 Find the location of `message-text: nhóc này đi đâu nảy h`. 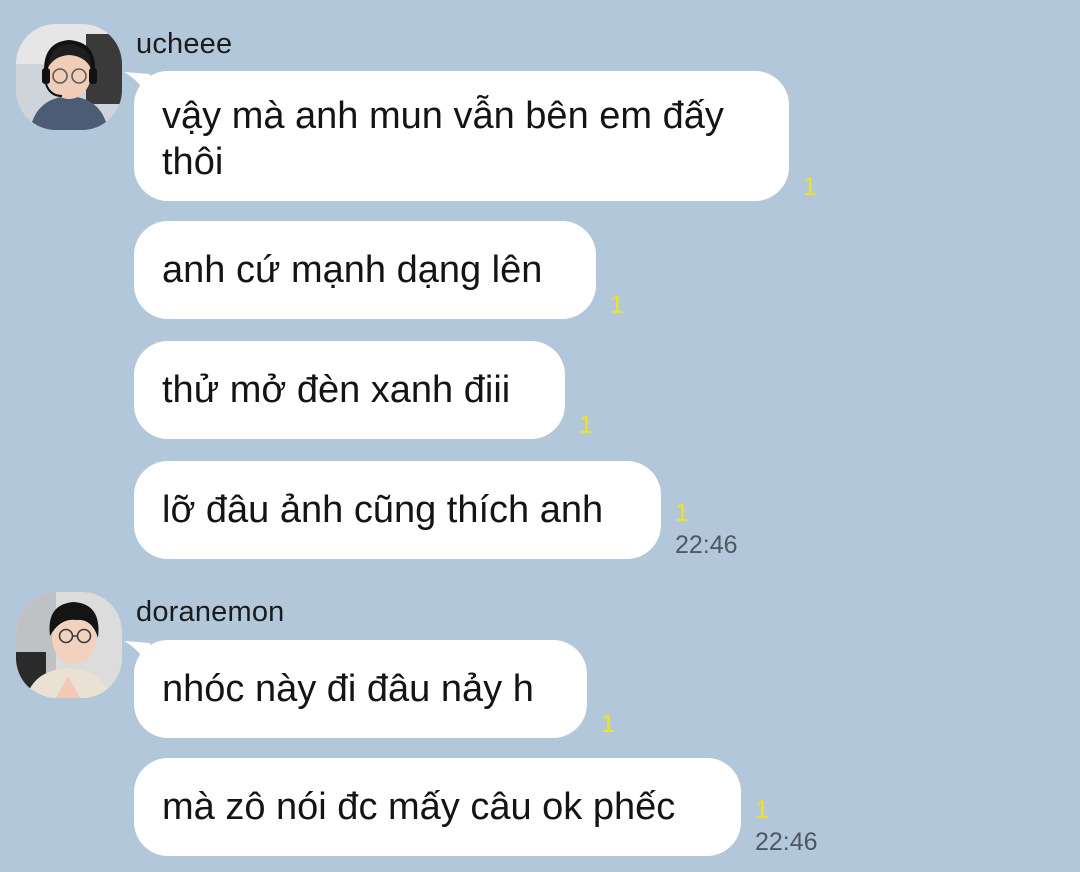

message-text: nhóc này đi đâu nảy h is located at coordinates (348, 689).